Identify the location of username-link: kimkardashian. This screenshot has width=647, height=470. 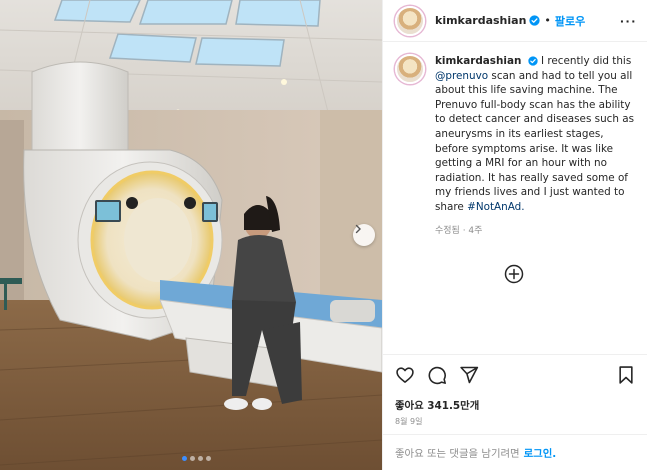
(480, 20).